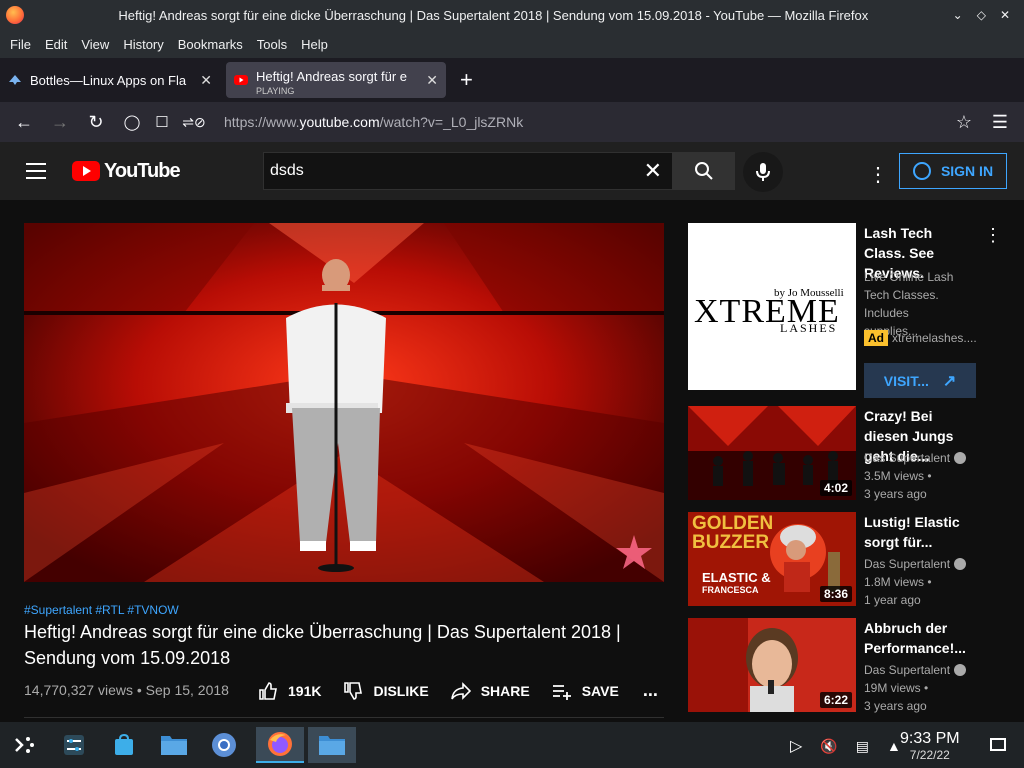  I want to click on tab-label: Heftig! Andreas sorgt für e, so click(332, 76).